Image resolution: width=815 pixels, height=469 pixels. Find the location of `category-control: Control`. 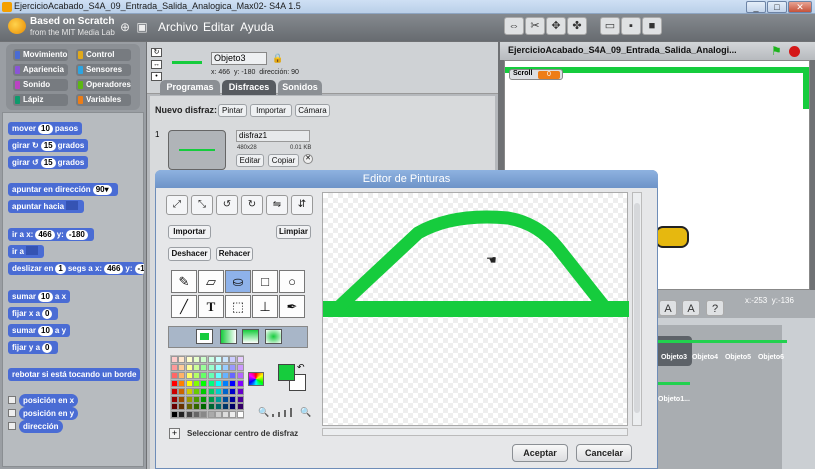

category-control: Control is located at coordinates (103, 55).